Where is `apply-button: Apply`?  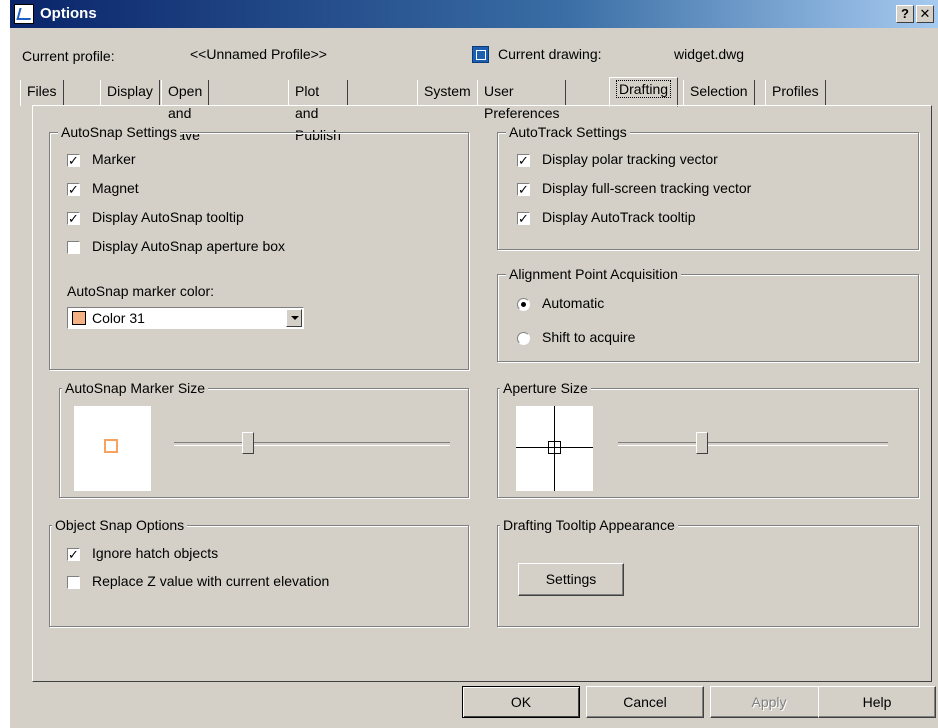
apply-button: Apply is located at coordinates (769, 702).